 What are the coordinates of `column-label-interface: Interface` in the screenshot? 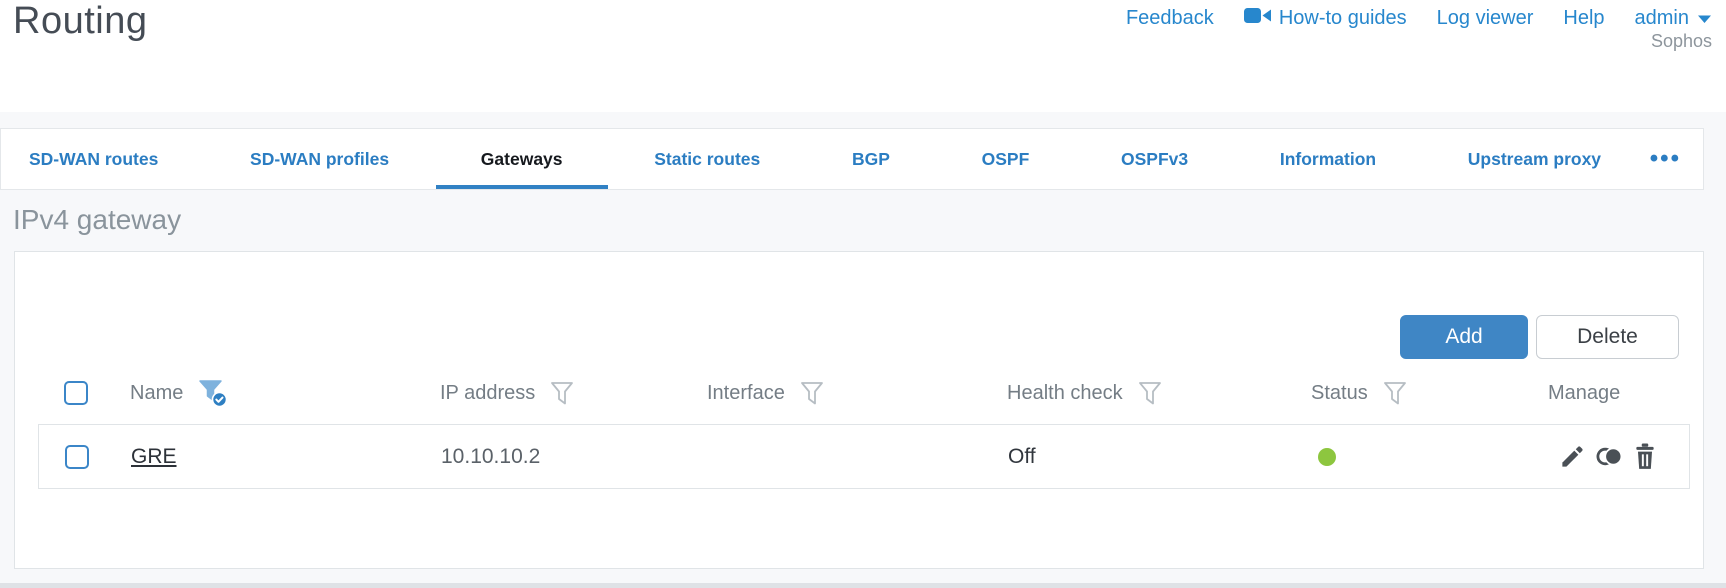 It's located at (746, 392).